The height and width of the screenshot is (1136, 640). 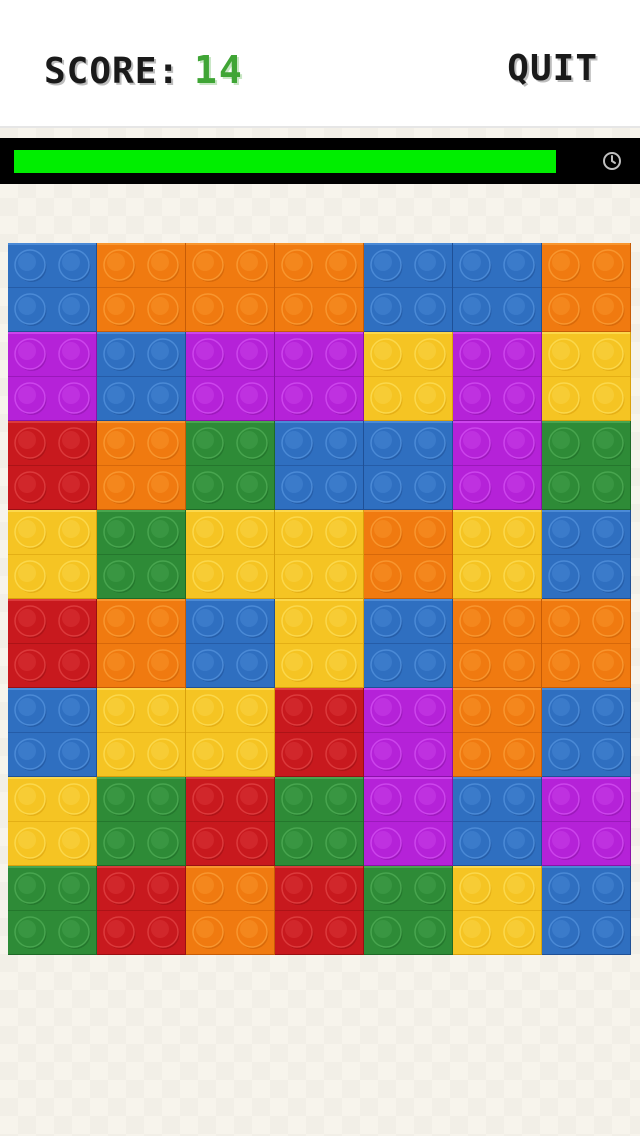 I want to click on score-label: SCORE:, so click(x=112, y=71).